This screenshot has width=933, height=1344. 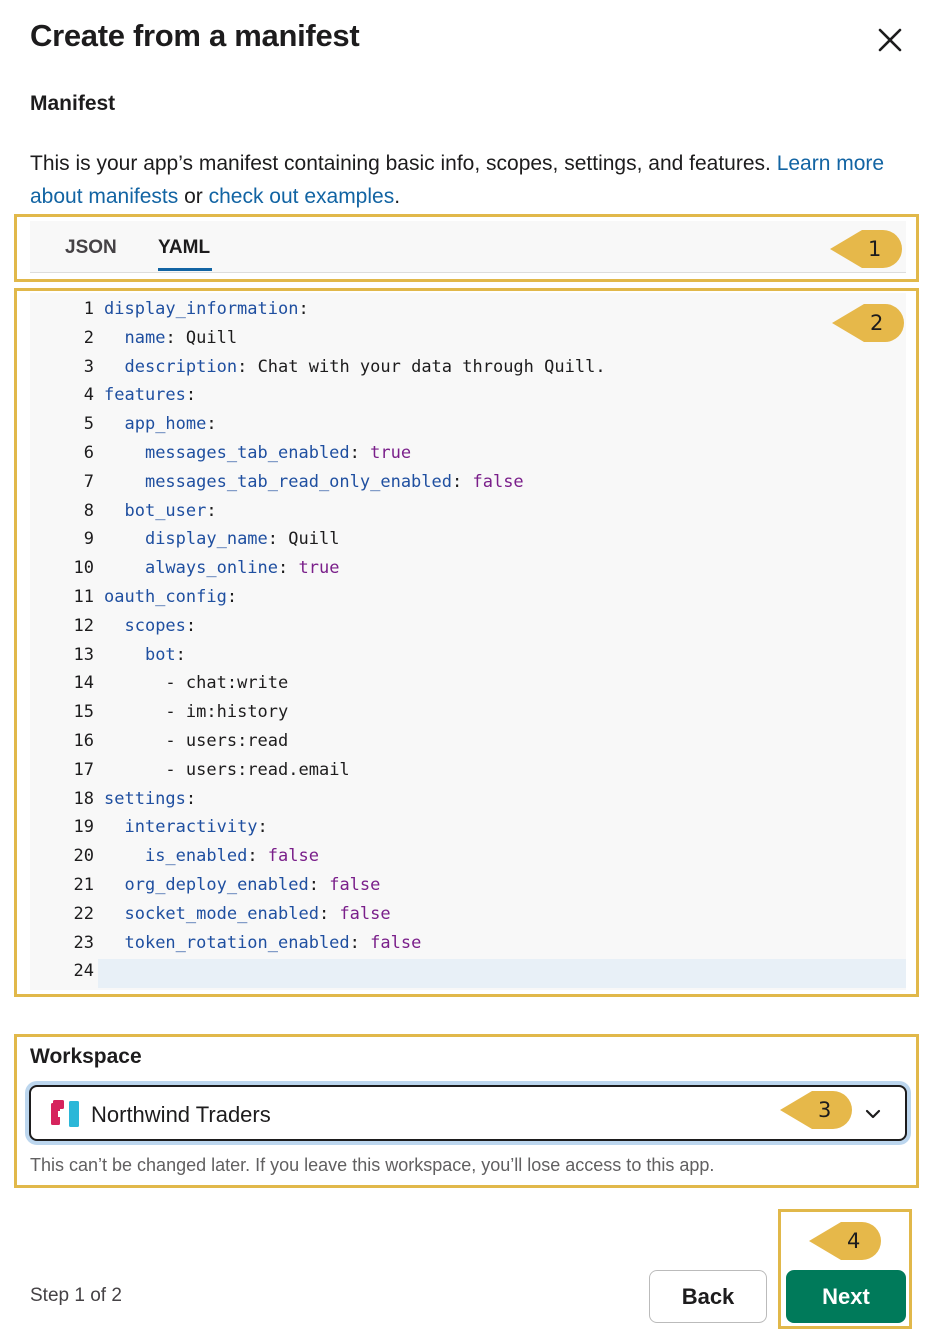 What do you see at coordinates (890, 40) in the screenshot?
I see `close-icon` at bounding box center [890, 40].